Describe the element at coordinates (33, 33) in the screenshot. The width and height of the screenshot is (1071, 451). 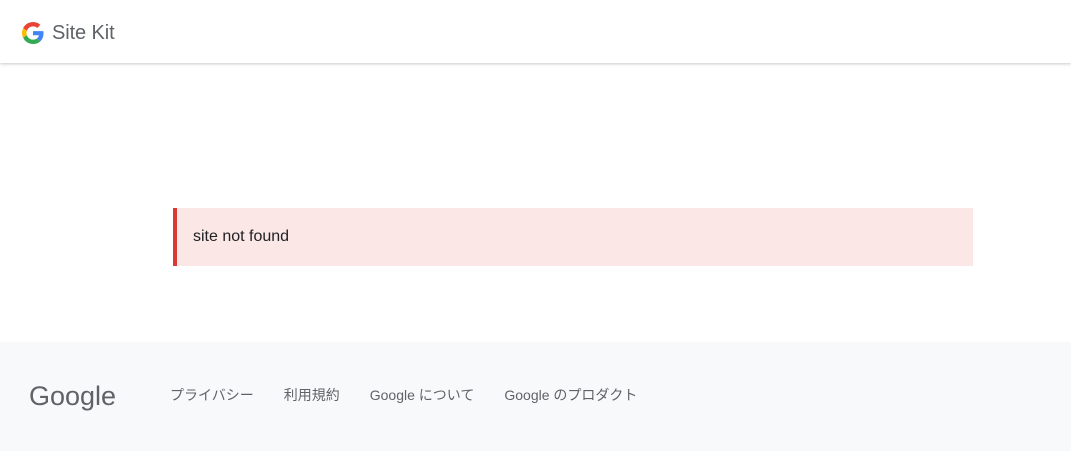
I see `google-g-icon` at that location.